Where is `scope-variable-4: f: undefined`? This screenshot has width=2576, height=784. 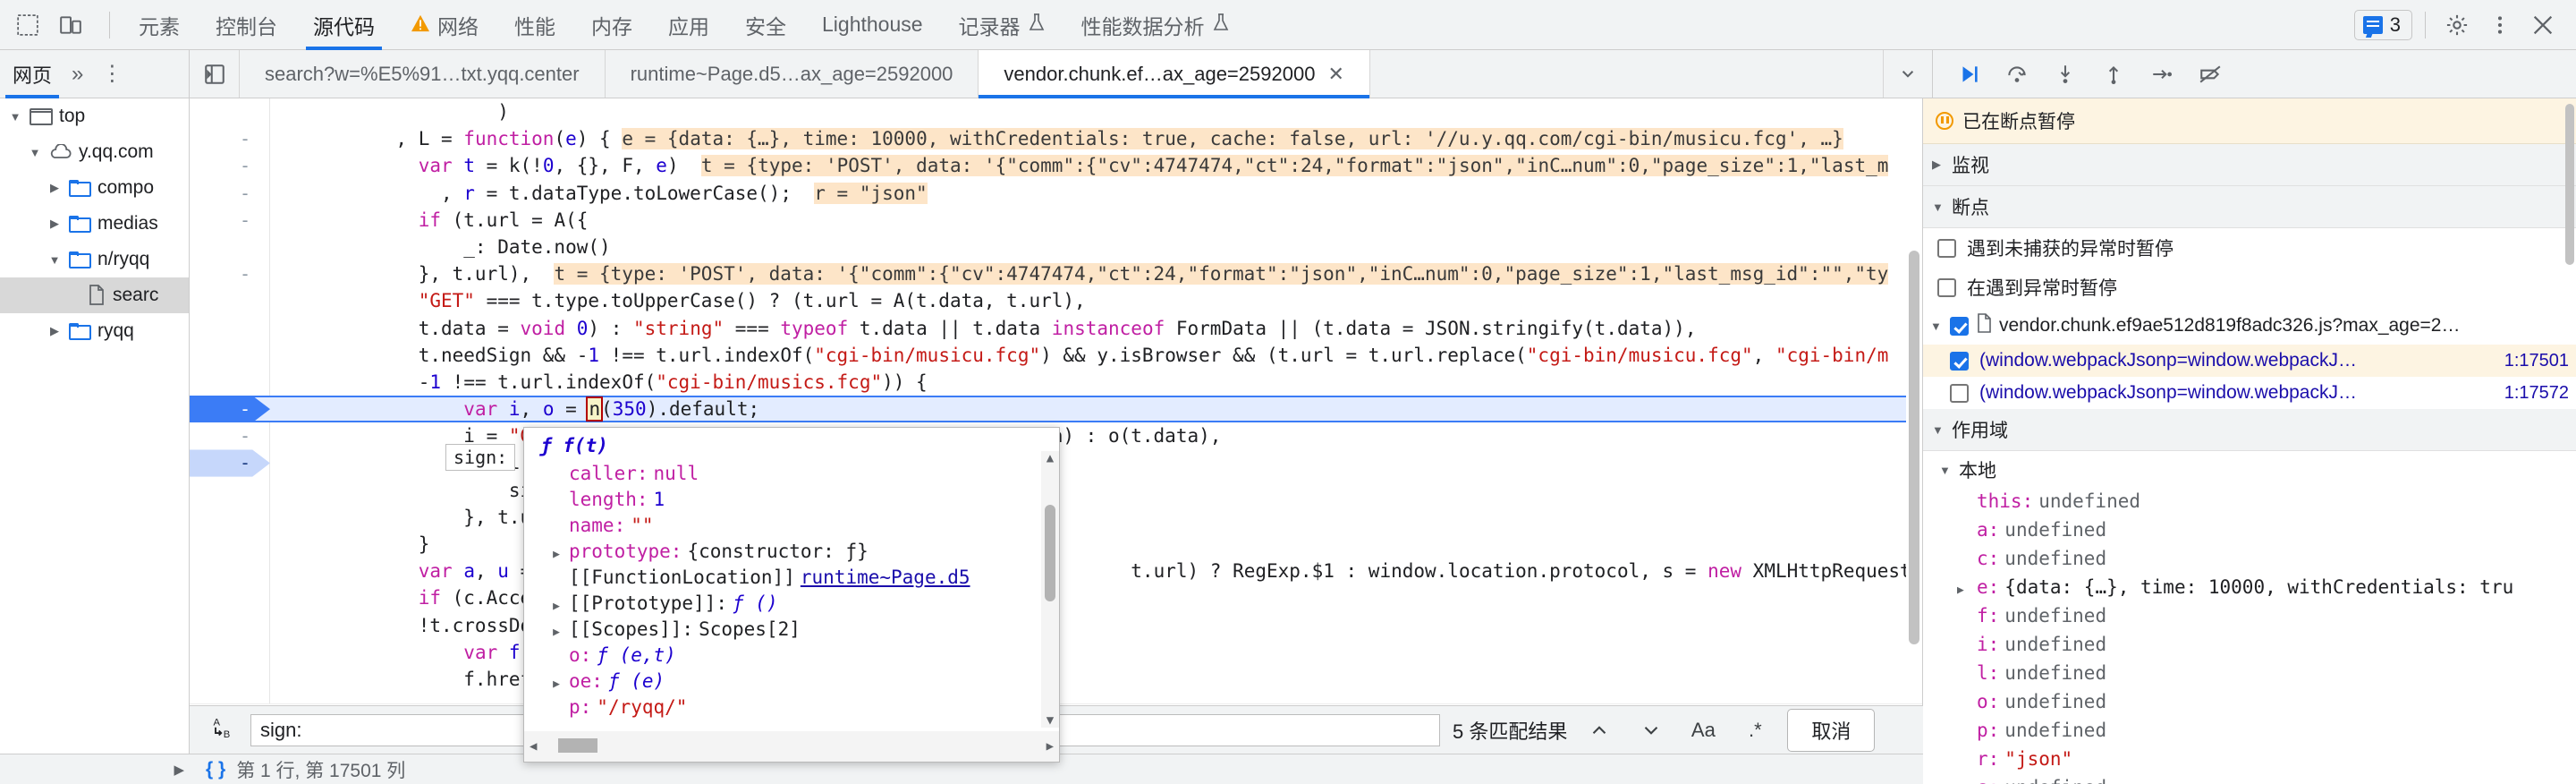 scope-variable-4: f: undefined is located at coordinates (2249, 615).